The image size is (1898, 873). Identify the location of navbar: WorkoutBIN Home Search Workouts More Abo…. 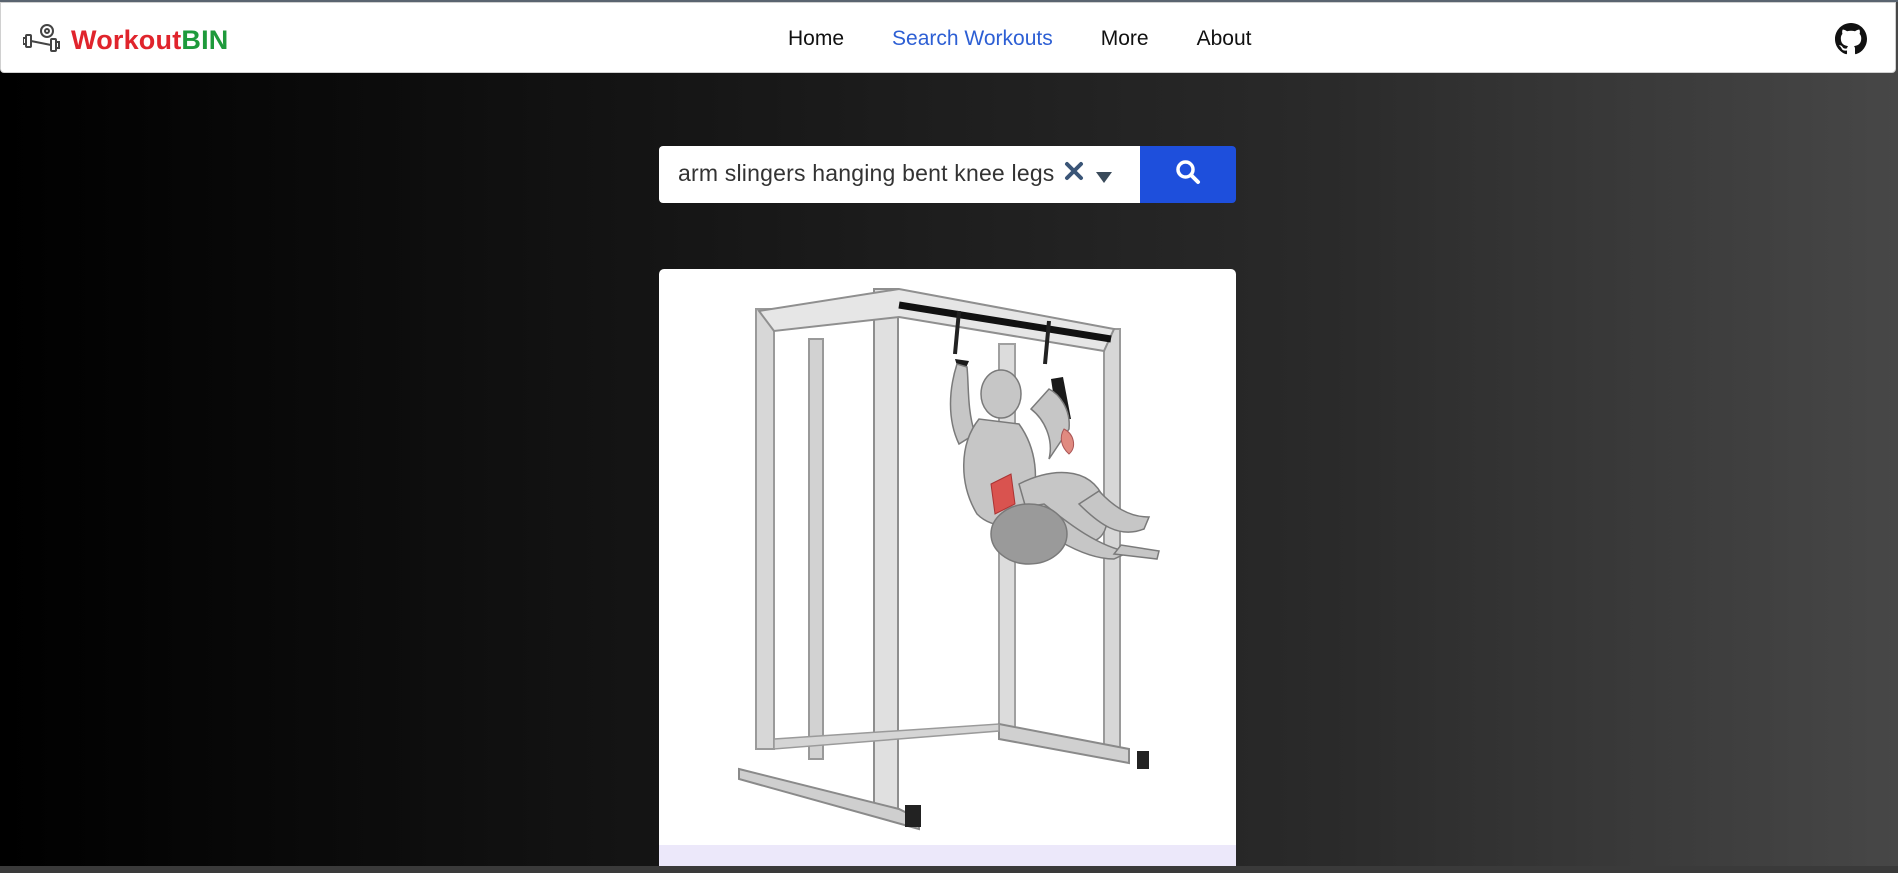
(948, 37).